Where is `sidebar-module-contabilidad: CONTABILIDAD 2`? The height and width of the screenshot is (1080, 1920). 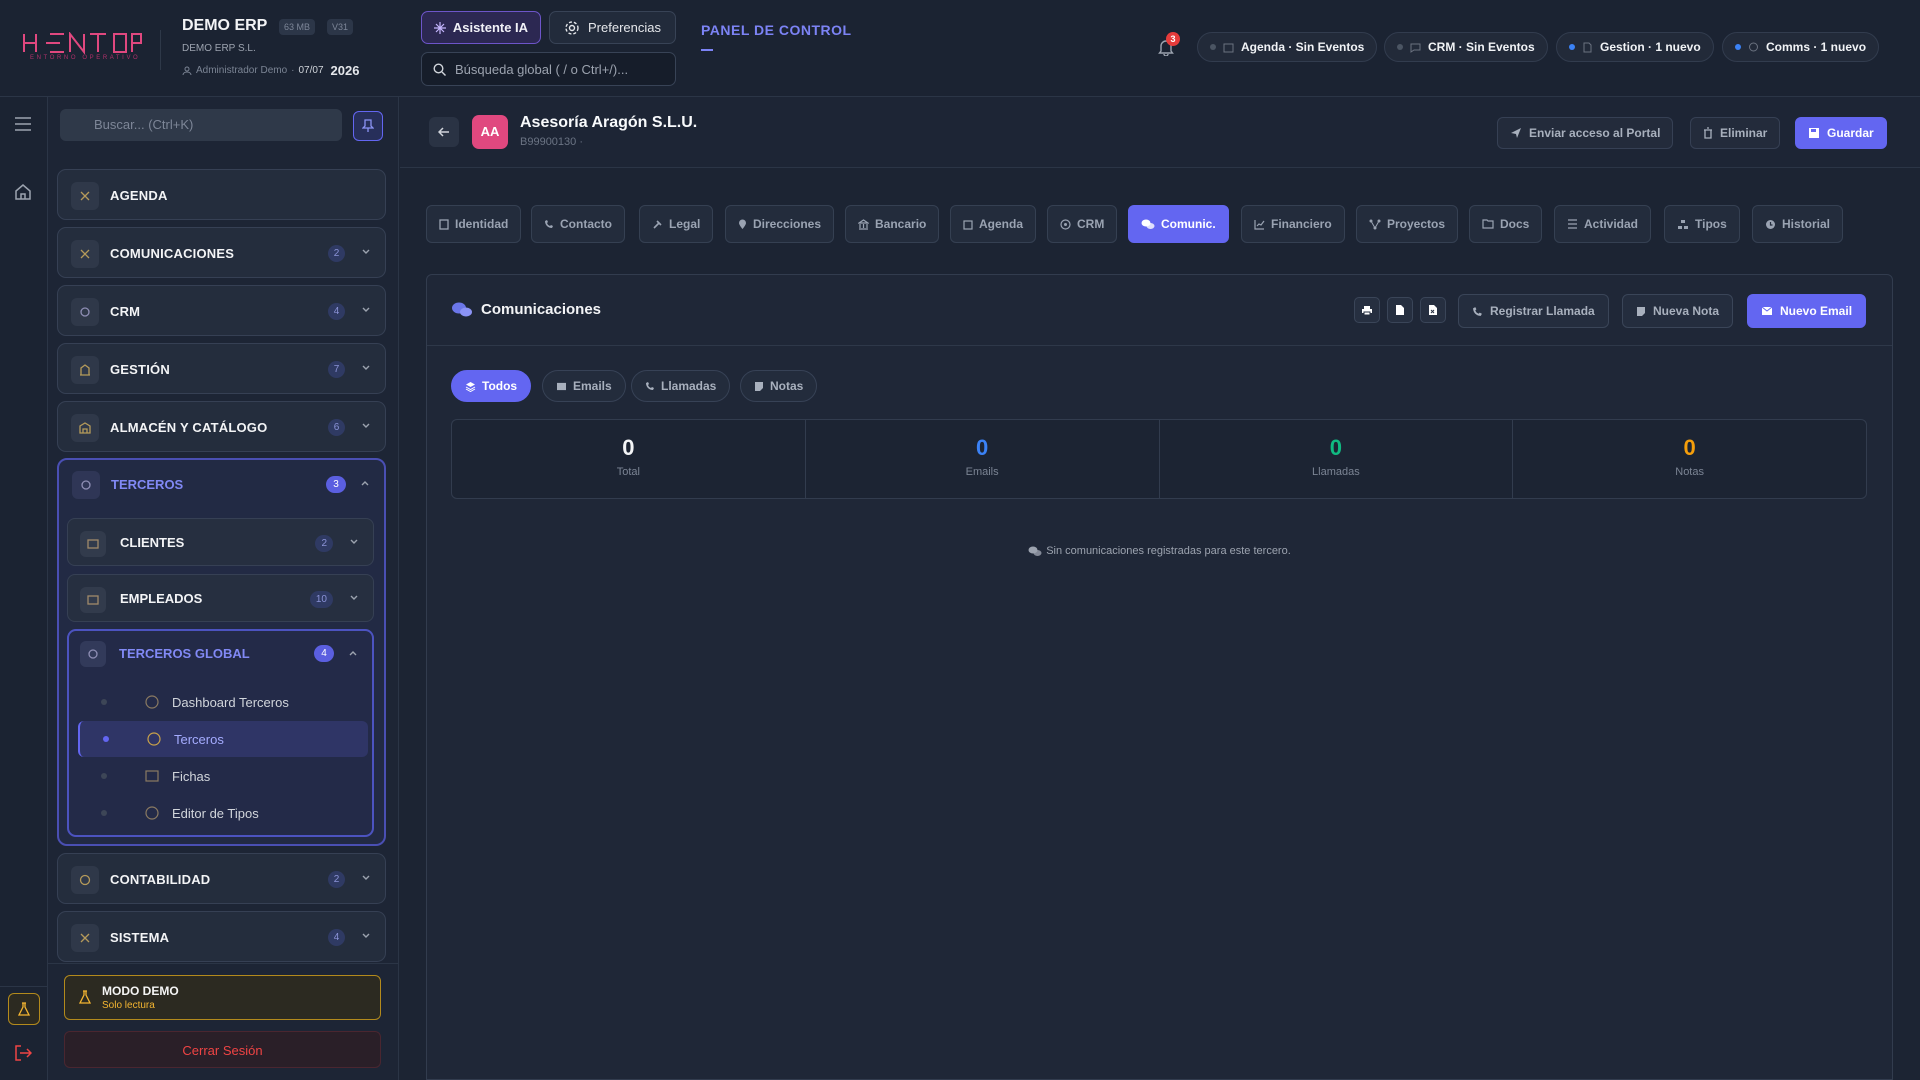
sidebar-module-contabilidad: CONTABILIDAD 2 is located at coordinates (221, 878).